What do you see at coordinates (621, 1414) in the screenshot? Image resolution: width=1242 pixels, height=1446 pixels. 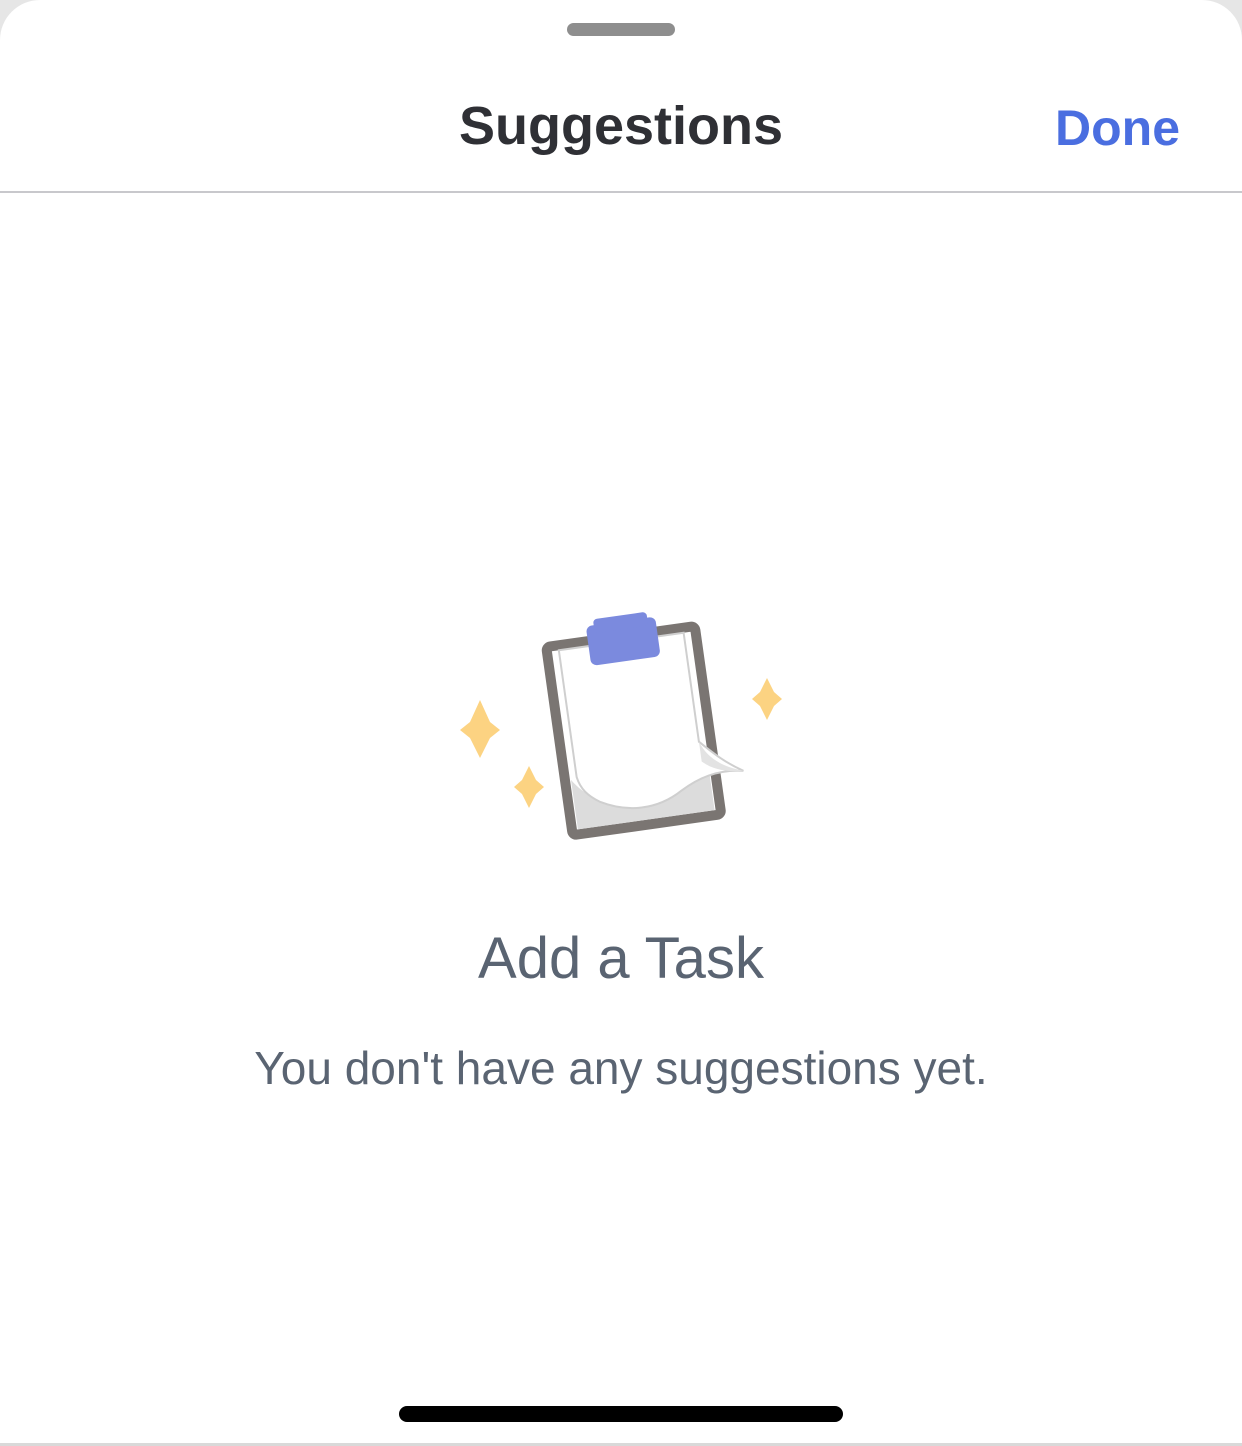 I see `home-indicator` at bounding box center [621, 1414].